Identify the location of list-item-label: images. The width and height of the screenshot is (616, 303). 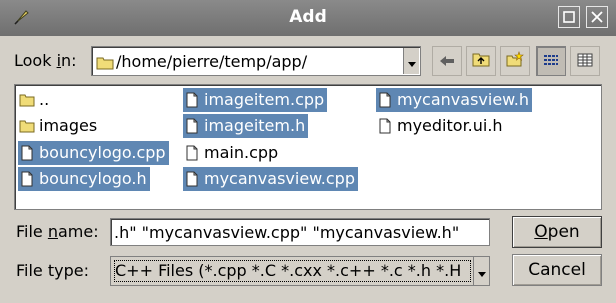
(68, 125).